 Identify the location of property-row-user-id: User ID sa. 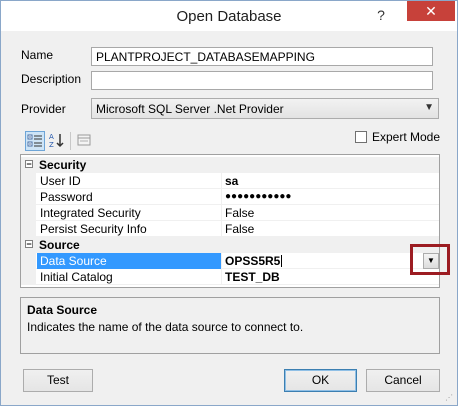
(230, 181).